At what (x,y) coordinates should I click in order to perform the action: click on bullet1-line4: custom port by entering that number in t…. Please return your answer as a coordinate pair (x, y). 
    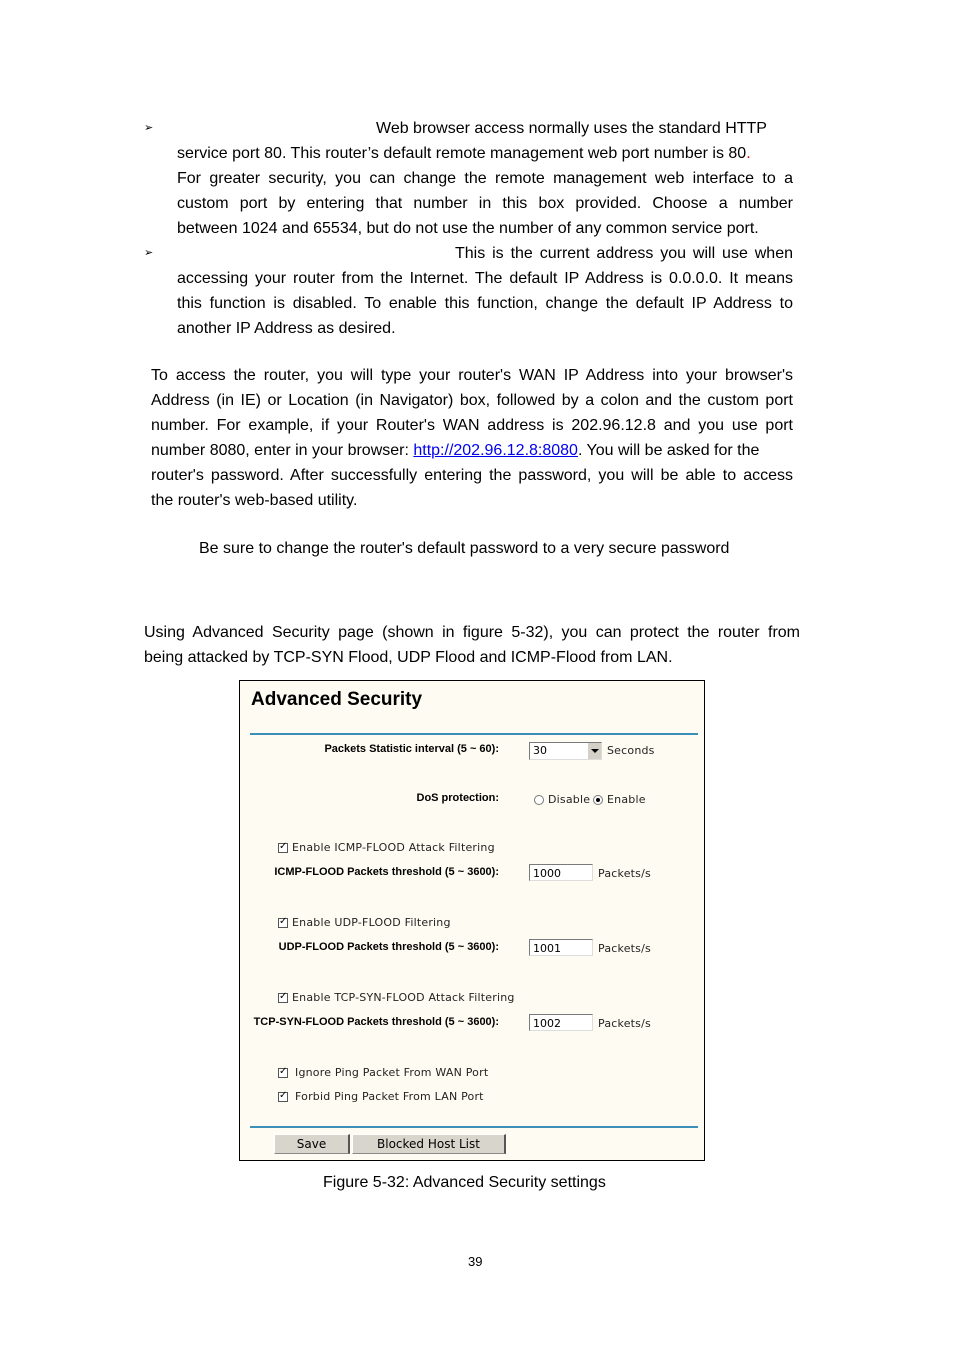
    Looking at the image, I should click on (485, 203).